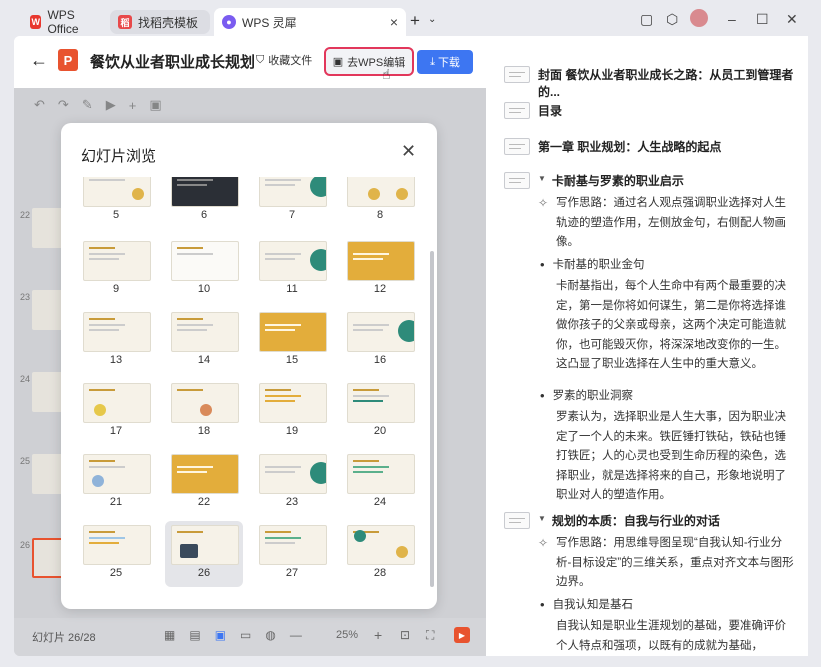 The height and width of the screenshot is (667, 821). I want to click on slide-cell: 25, so click(116, 554).